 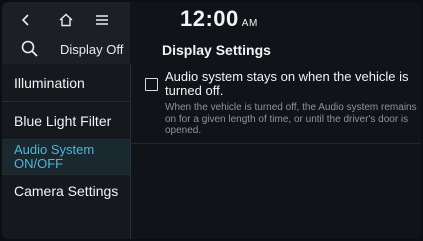 I want to click on nav-controls, so click(x=66, y=20).